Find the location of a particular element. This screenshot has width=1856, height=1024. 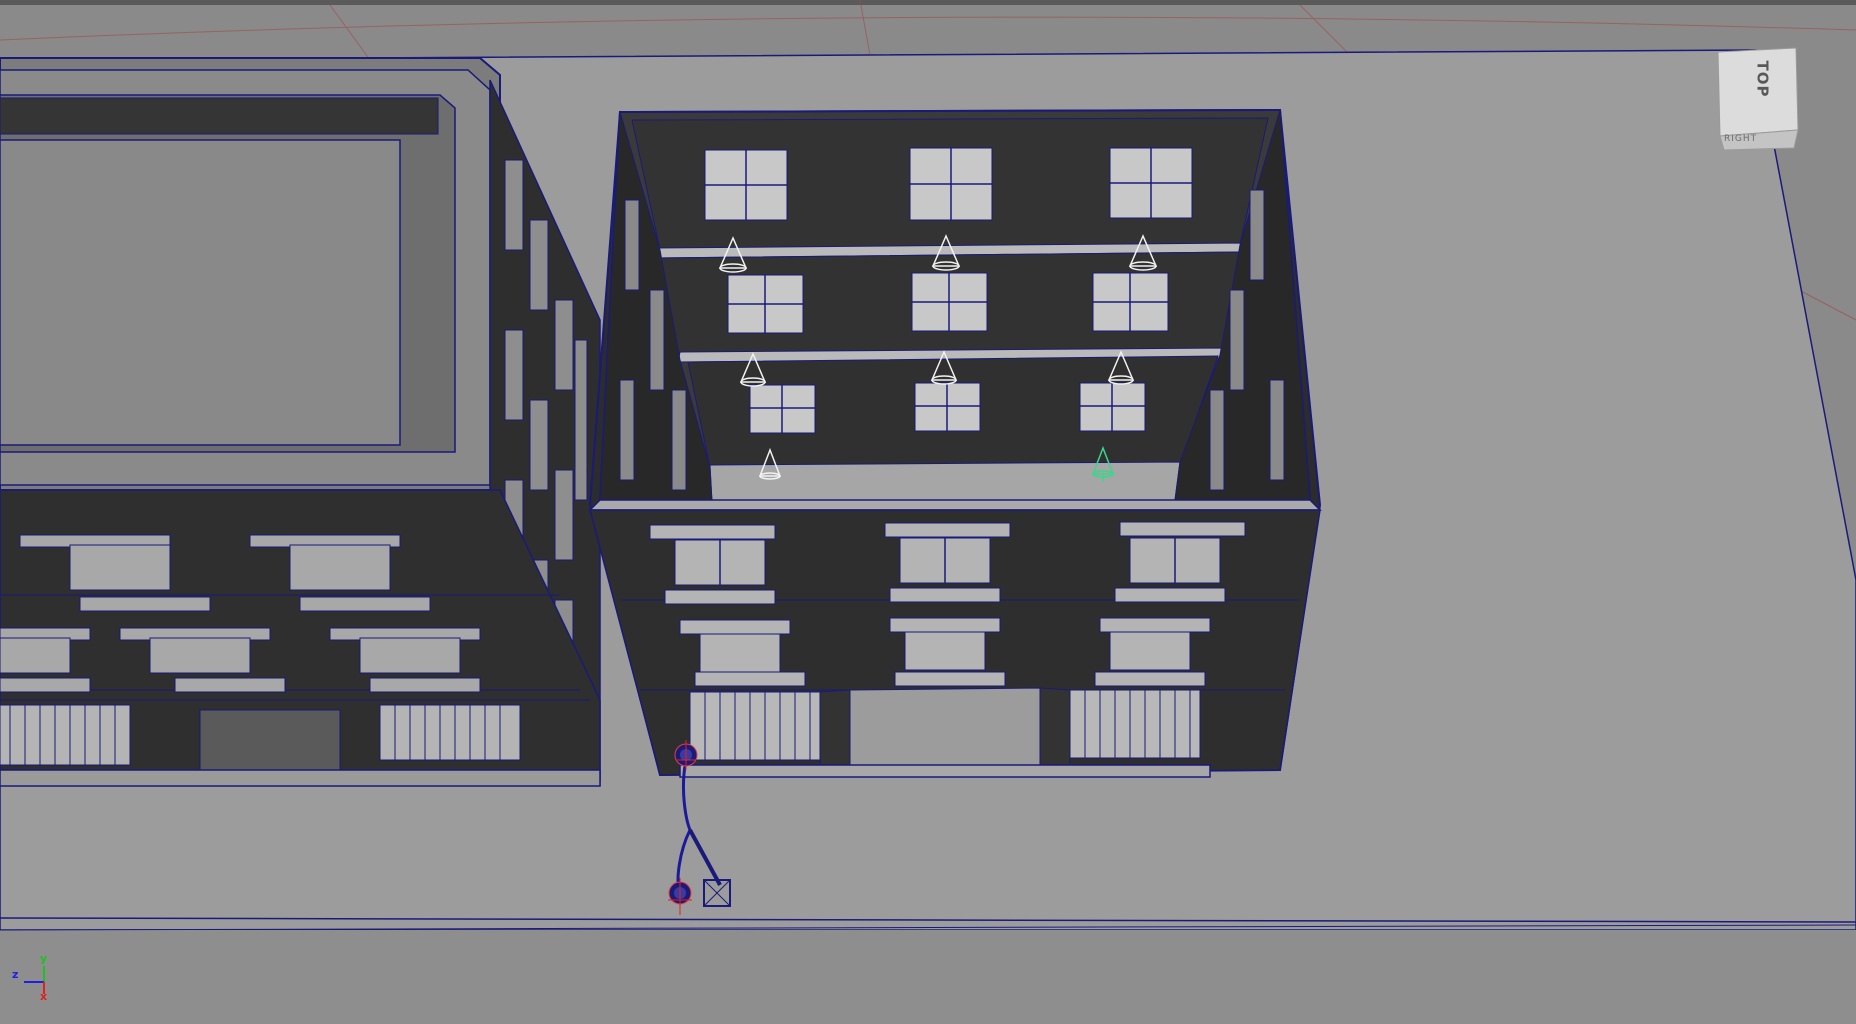

axis-x-label: x is located at coordinates (44, 996).